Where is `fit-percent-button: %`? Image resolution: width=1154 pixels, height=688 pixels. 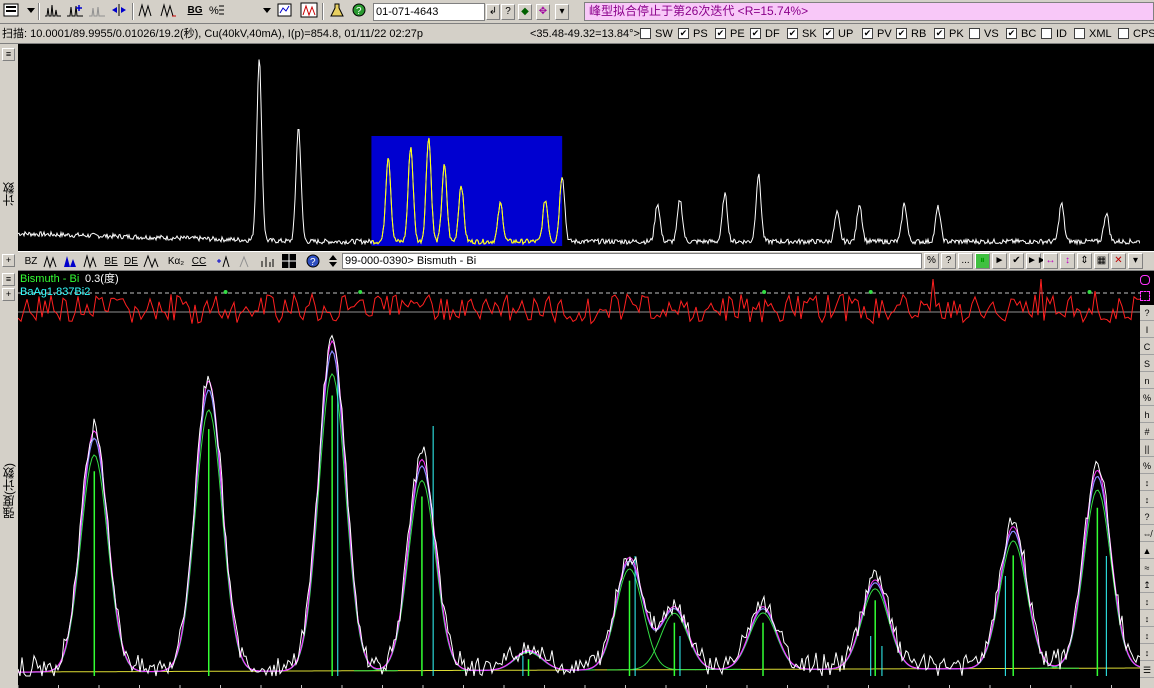
fit-percent-button: % is located at coordinates (931, 261).